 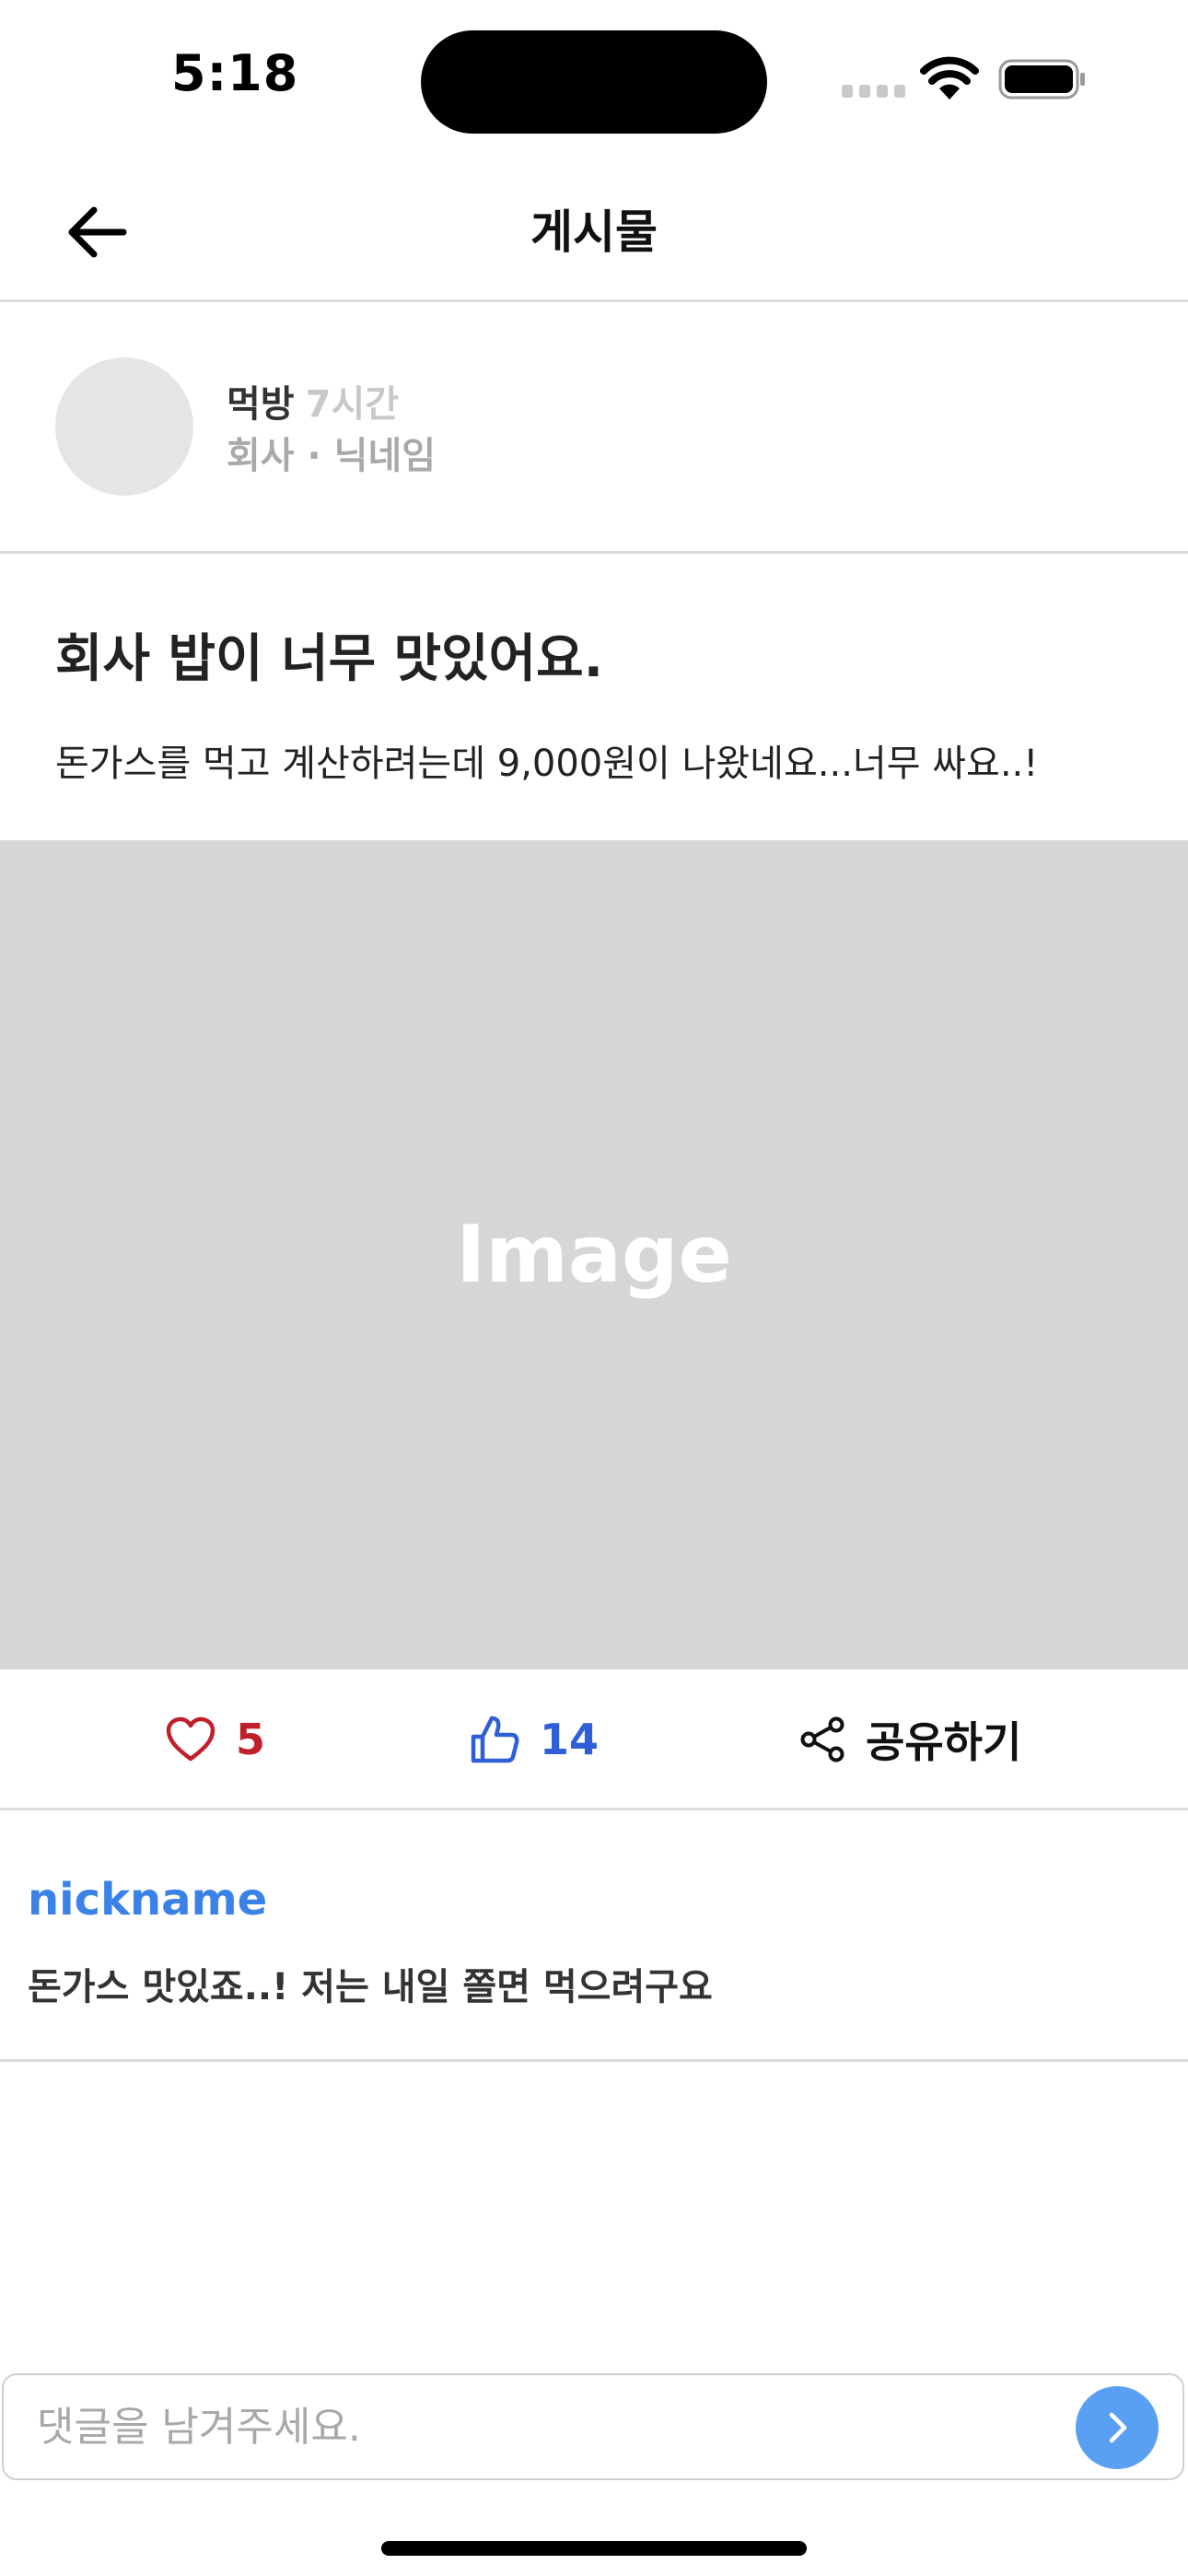 I want to click on wifi-icon, so click(x=949, y=78).